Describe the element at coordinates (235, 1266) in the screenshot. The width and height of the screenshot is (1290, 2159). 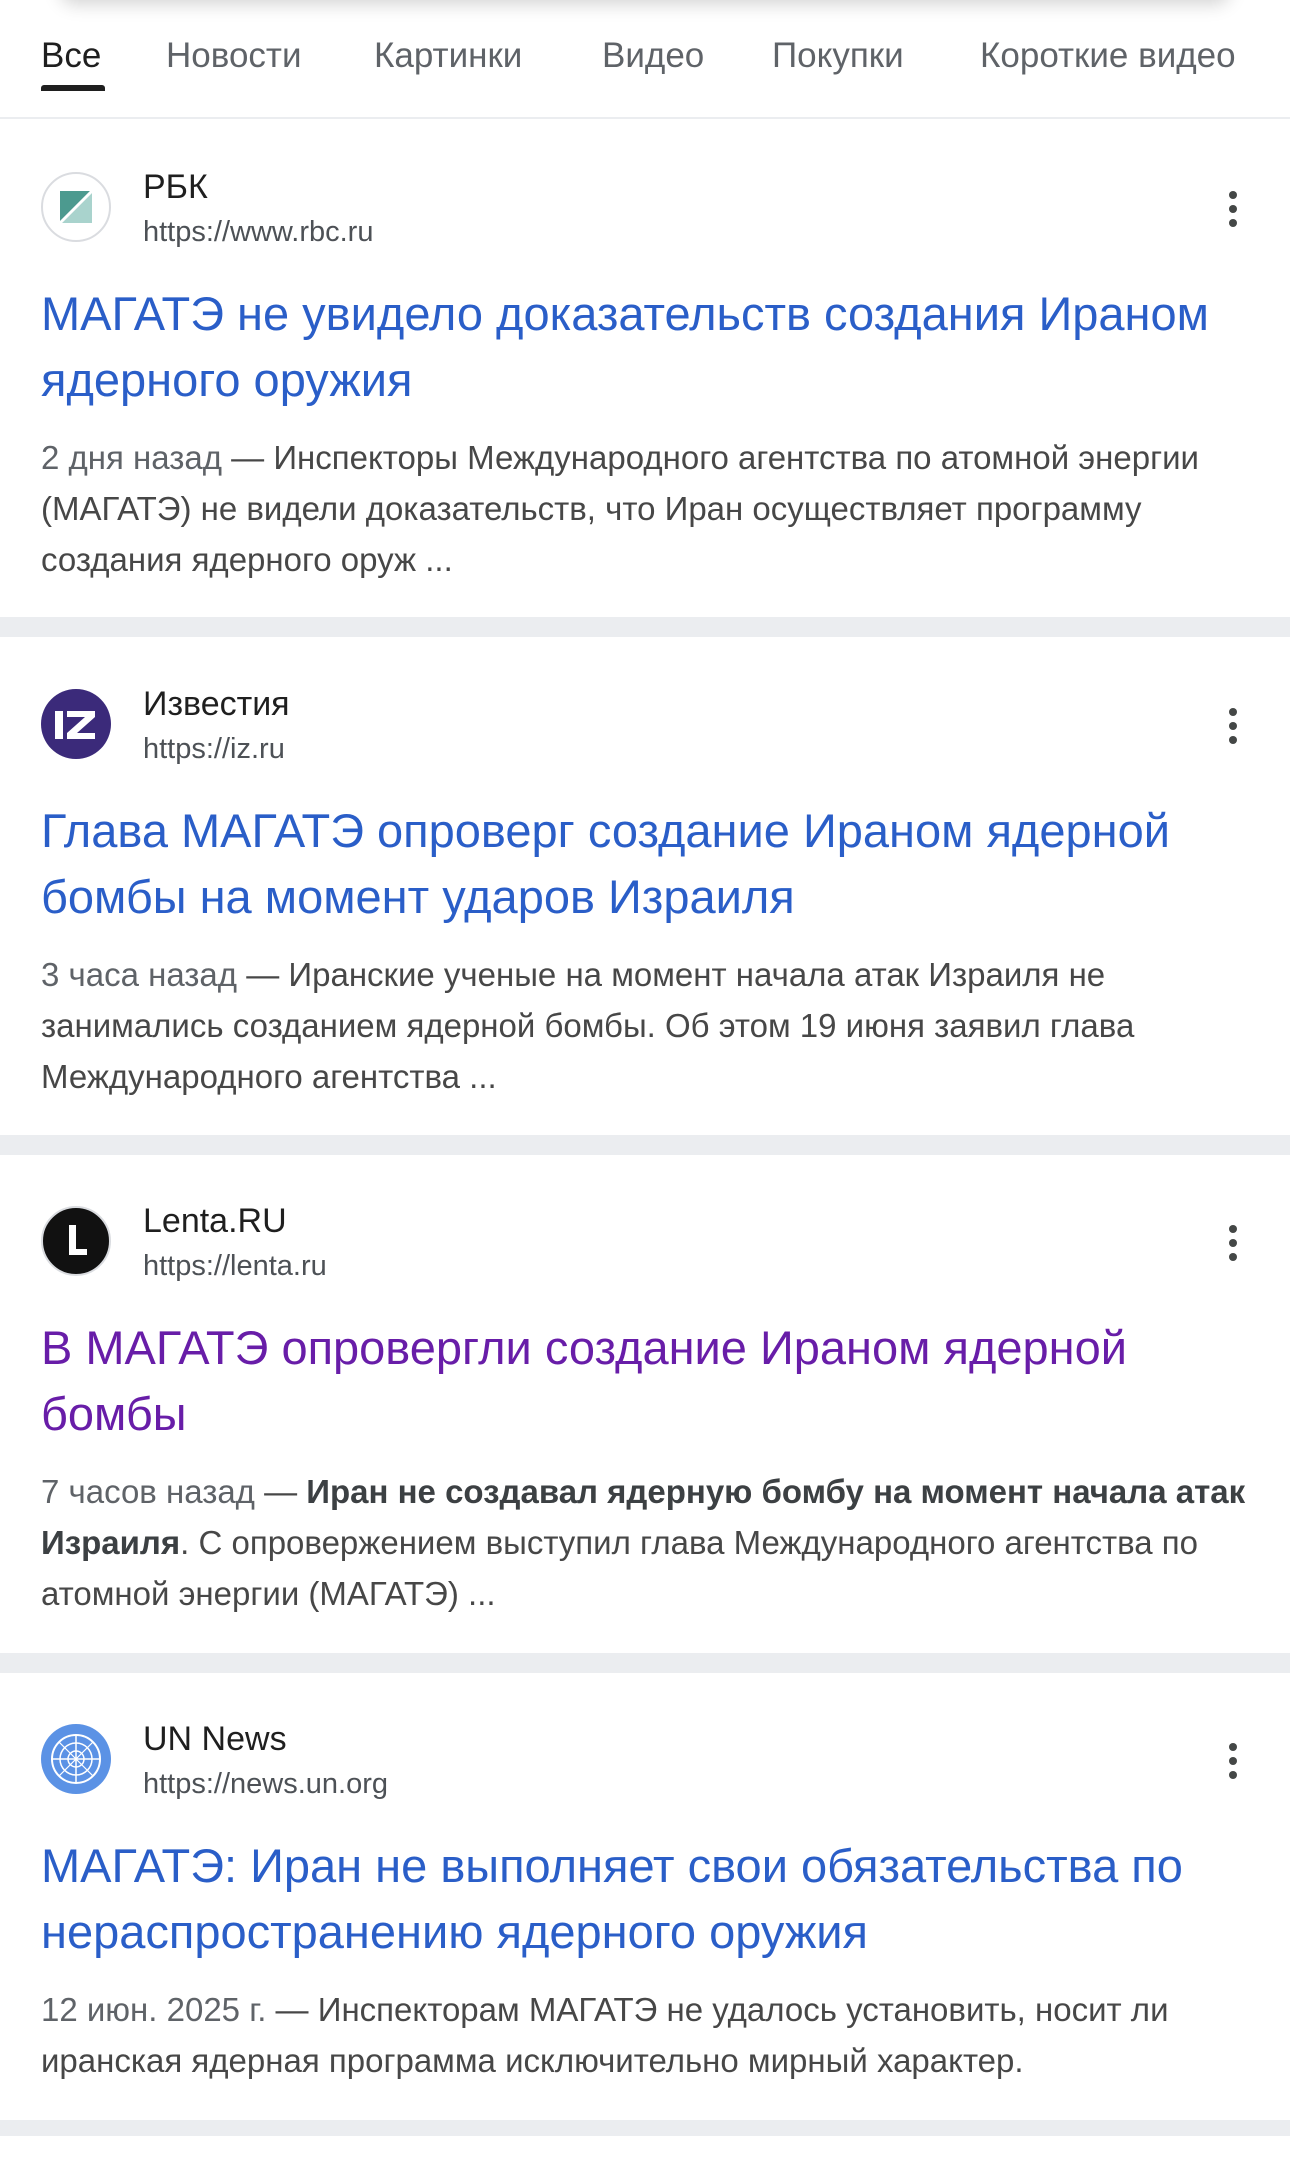
I see `site-url: https://lenta.ru` at that location.